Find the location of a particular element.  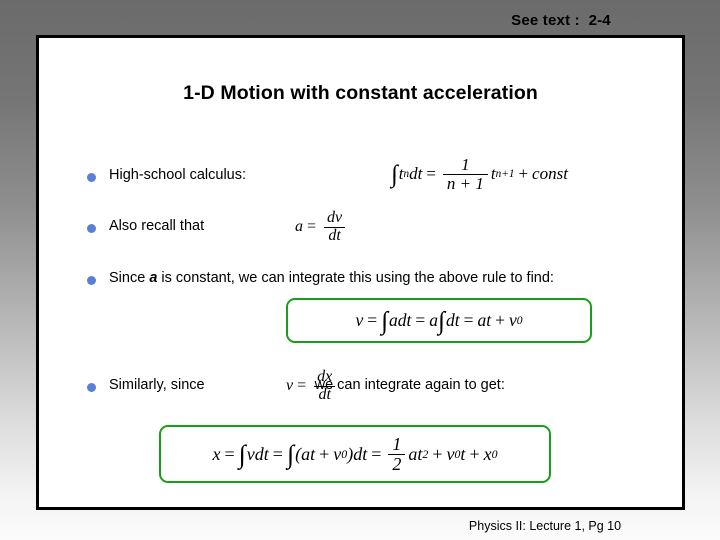

equation-box-velocity: v = ∫ adt = a ∫ dt = at + v0 is located at coordinates (439, 320).